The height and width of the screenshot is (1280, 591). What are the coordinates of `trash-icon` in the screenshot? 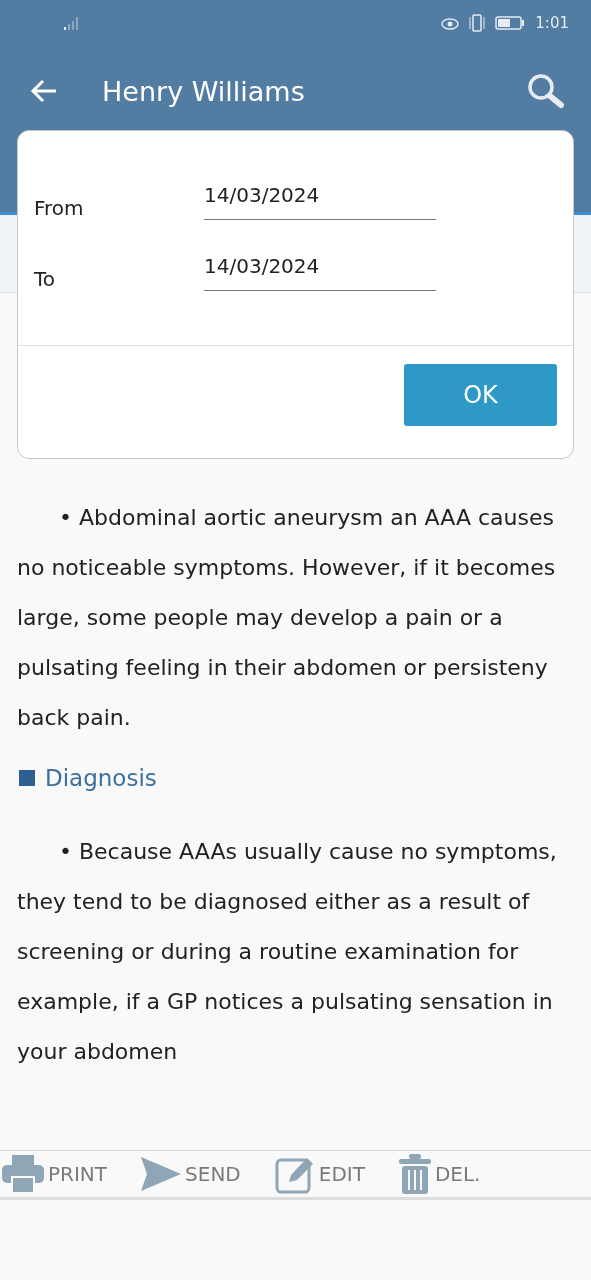 It's located at (414, 1174).